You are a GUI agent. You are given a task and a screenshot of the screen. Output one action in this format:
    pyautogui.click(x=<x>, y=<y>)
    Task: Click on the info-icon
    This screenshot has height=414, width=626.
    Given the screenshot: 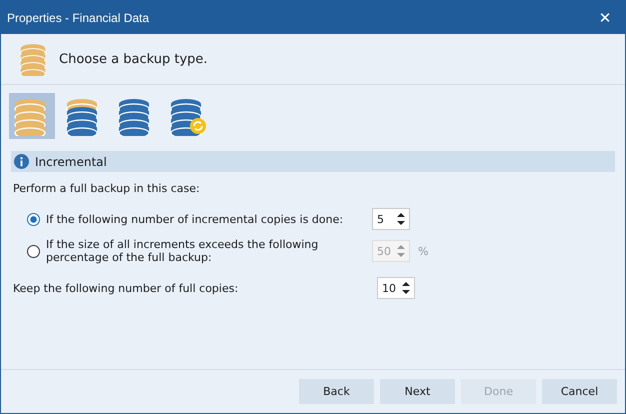 What is the action you would take?
    pyautogui.click(x=21, y=161)
    